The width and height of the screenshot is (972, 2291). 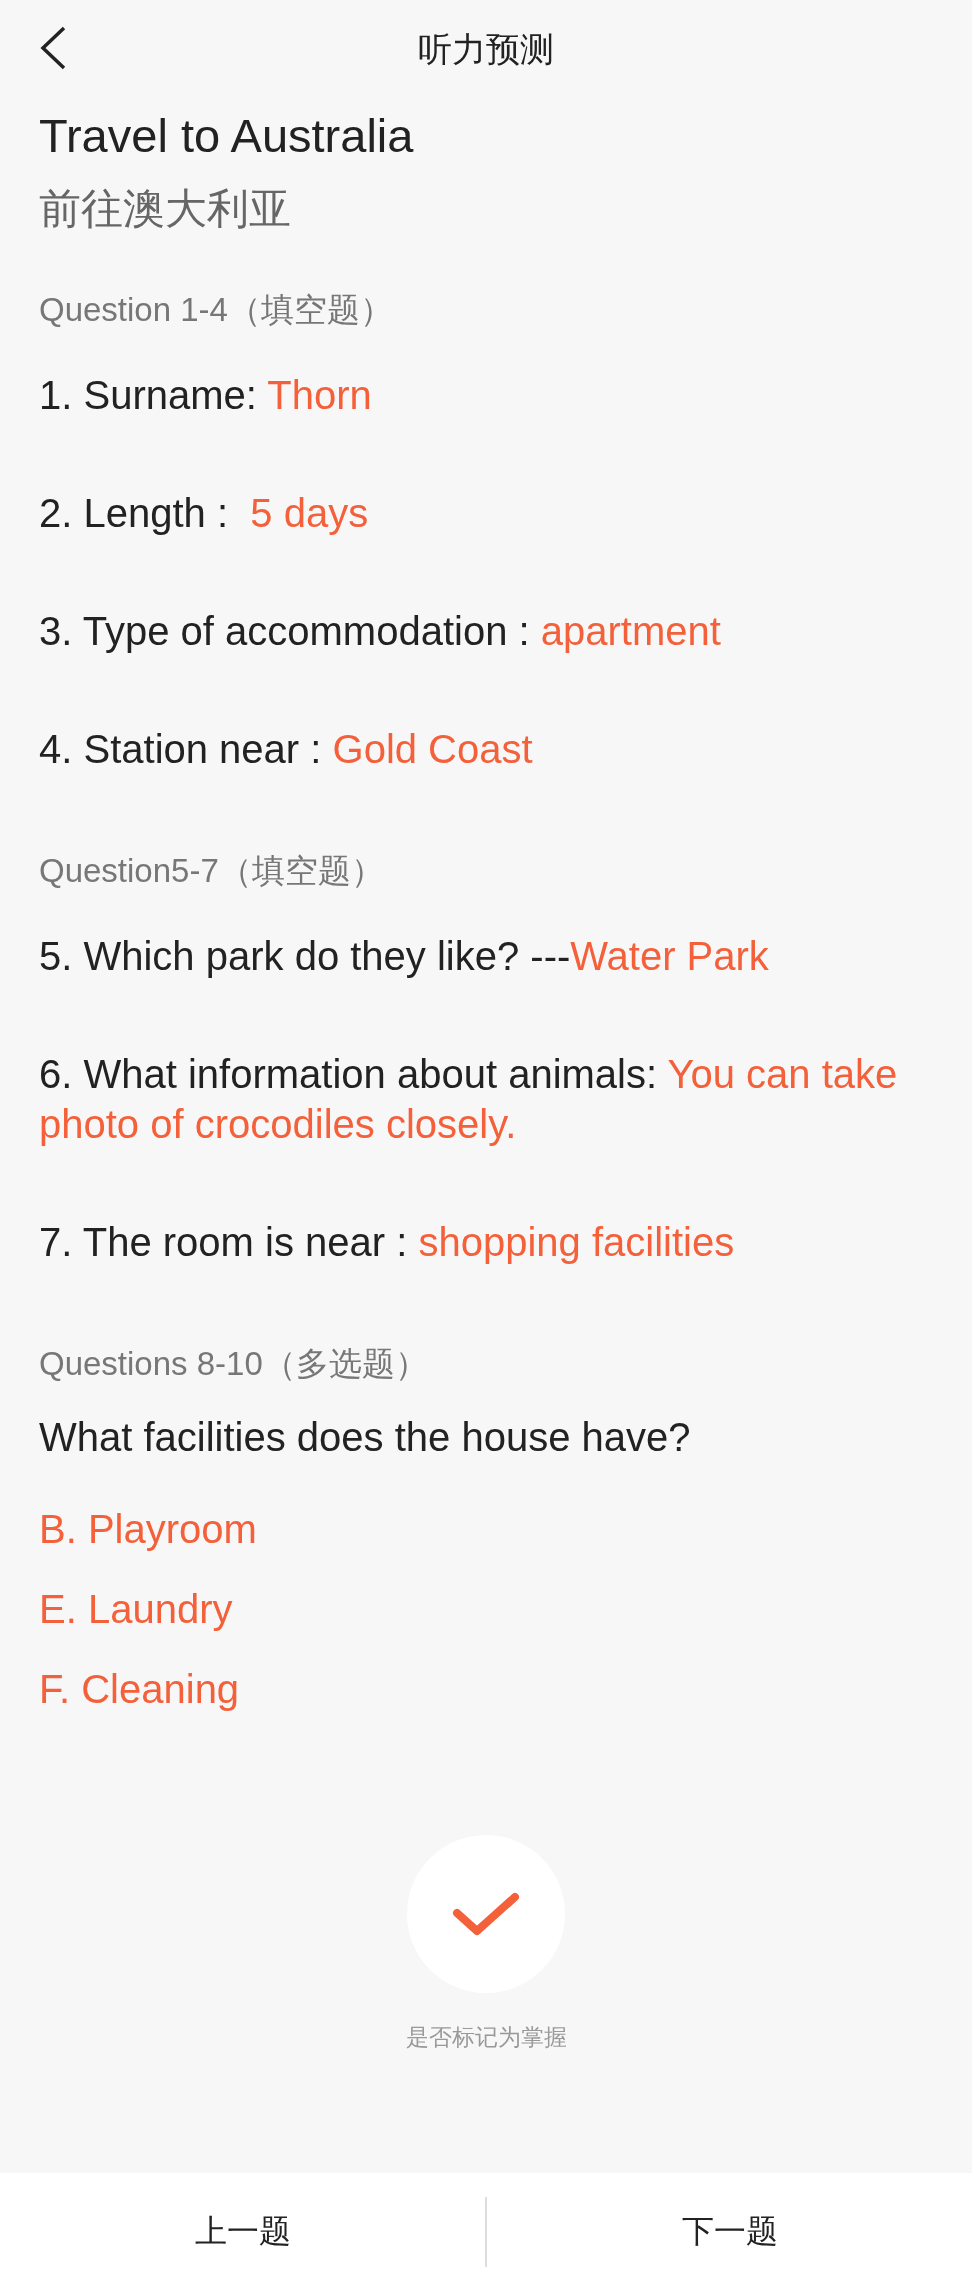 What do you see at coordinates (206, 395) in the screenshot?
I see `question-line: 1. Surname: Thorn` at bounding box center [206, 395].